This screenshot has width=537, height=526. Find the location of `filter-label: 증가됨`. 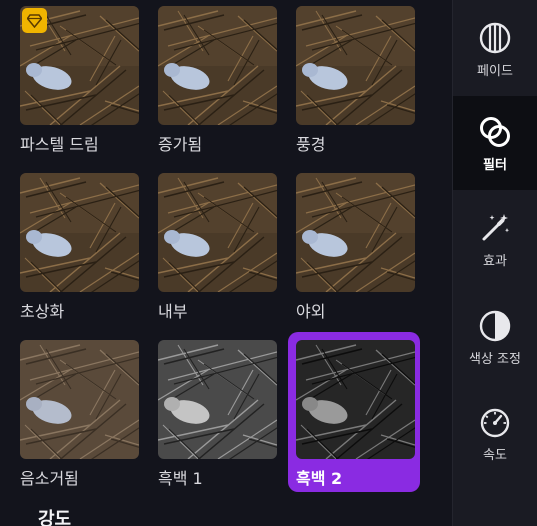

filter-label: 증가됨 is located at coordinates (180, 144).